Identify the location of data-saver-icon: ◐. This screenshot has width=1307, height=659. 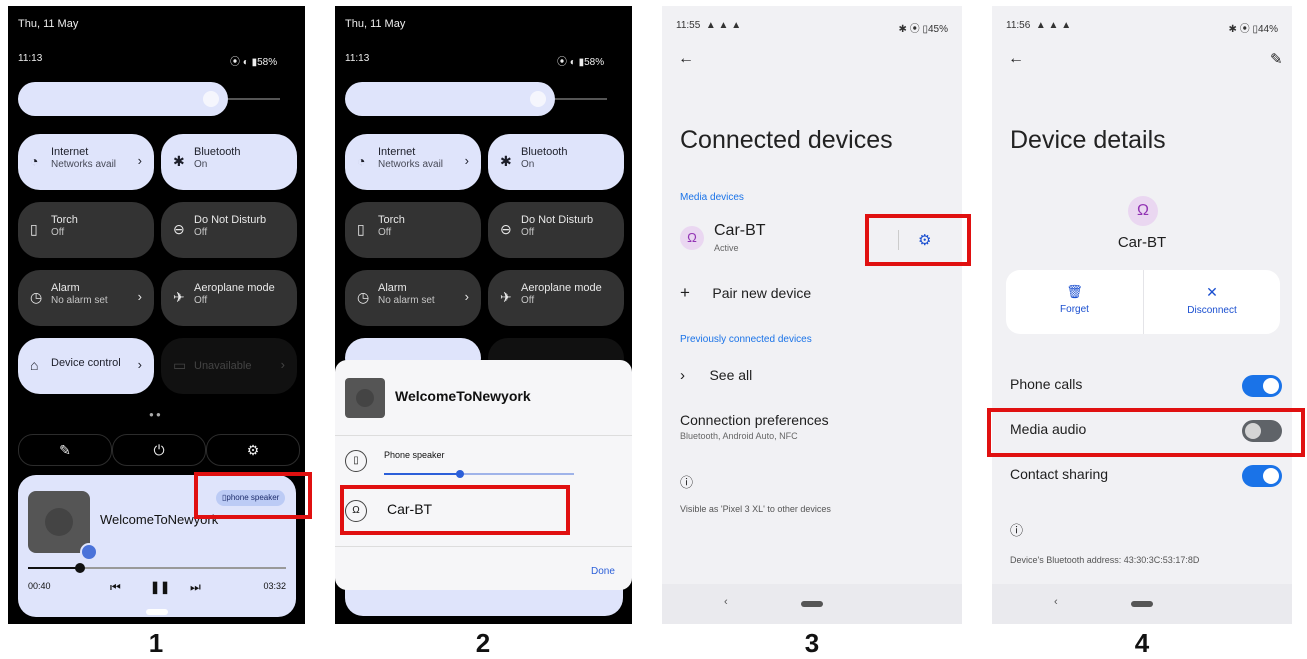
(572, 62).